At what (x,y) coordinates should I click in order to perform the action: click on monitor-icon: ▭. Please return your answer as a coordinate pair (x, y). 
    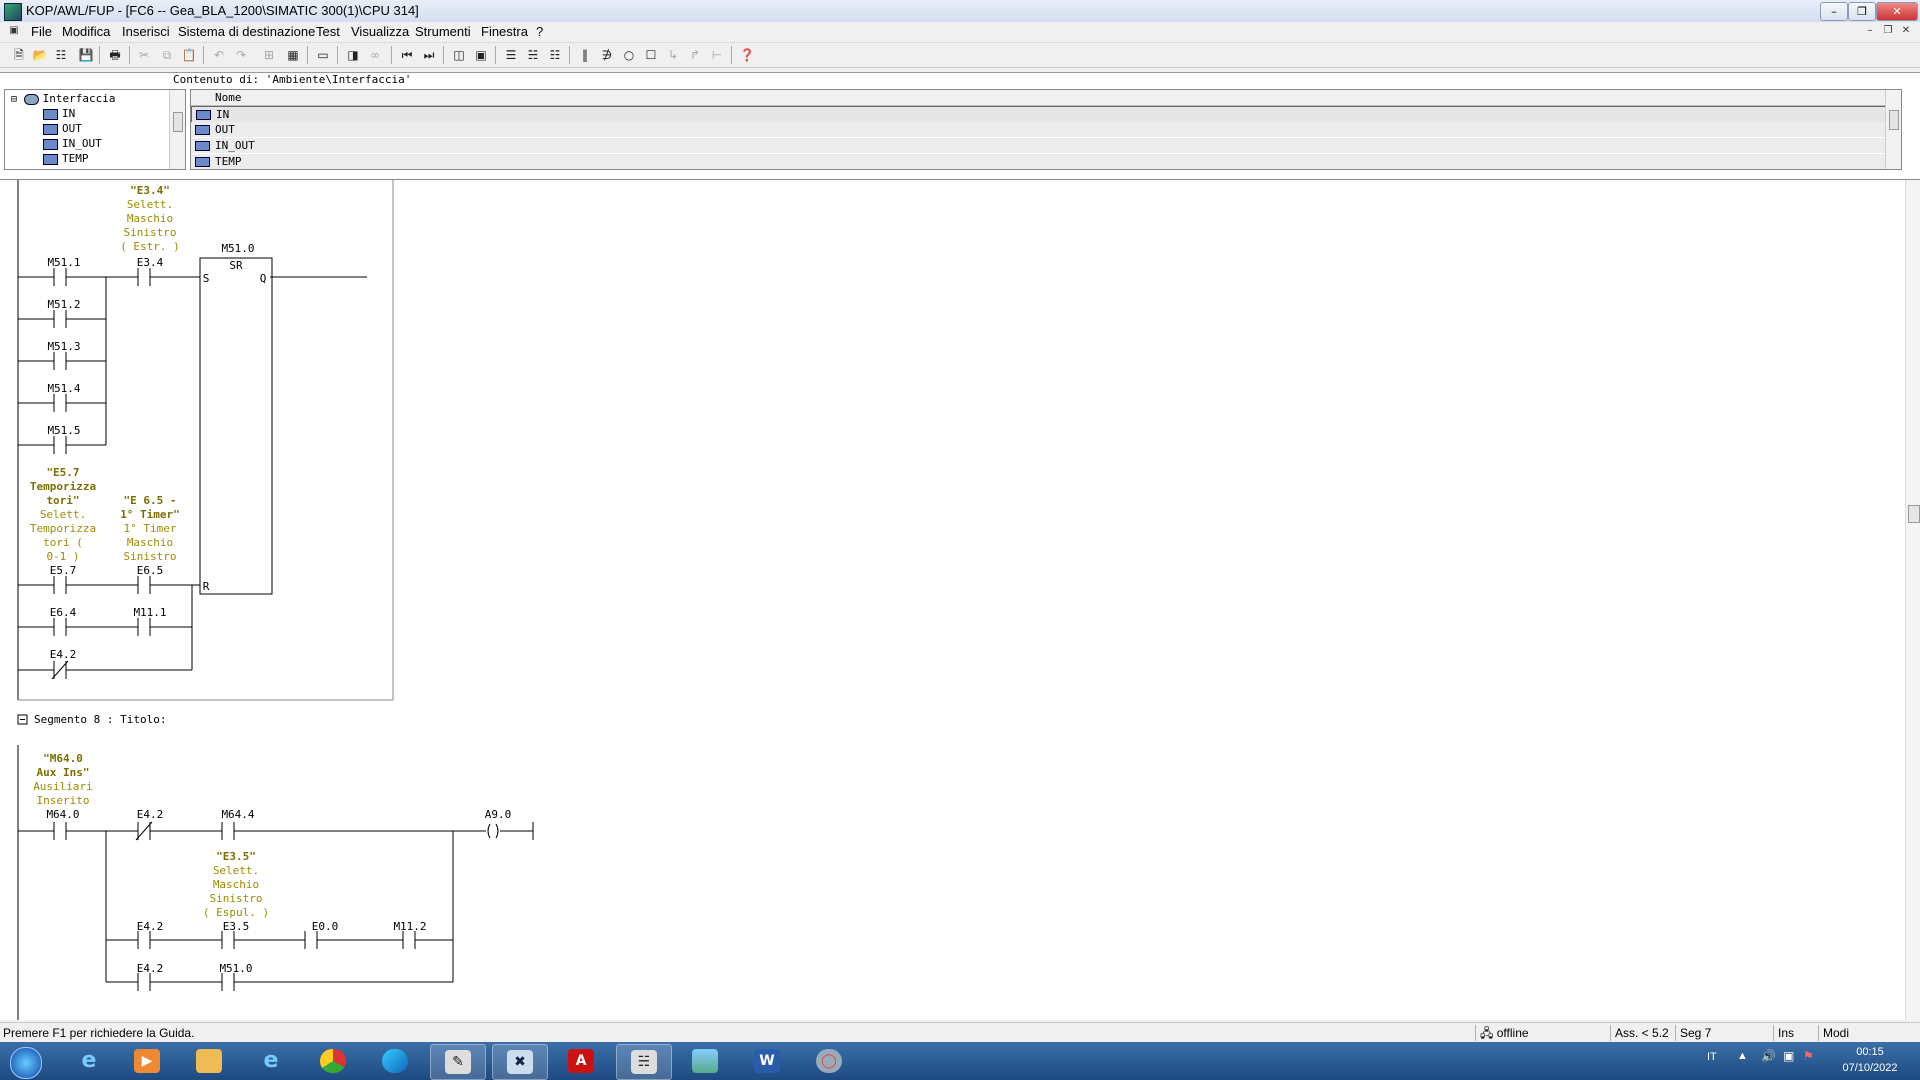
    Looking at the image, I should click on (323, 55).